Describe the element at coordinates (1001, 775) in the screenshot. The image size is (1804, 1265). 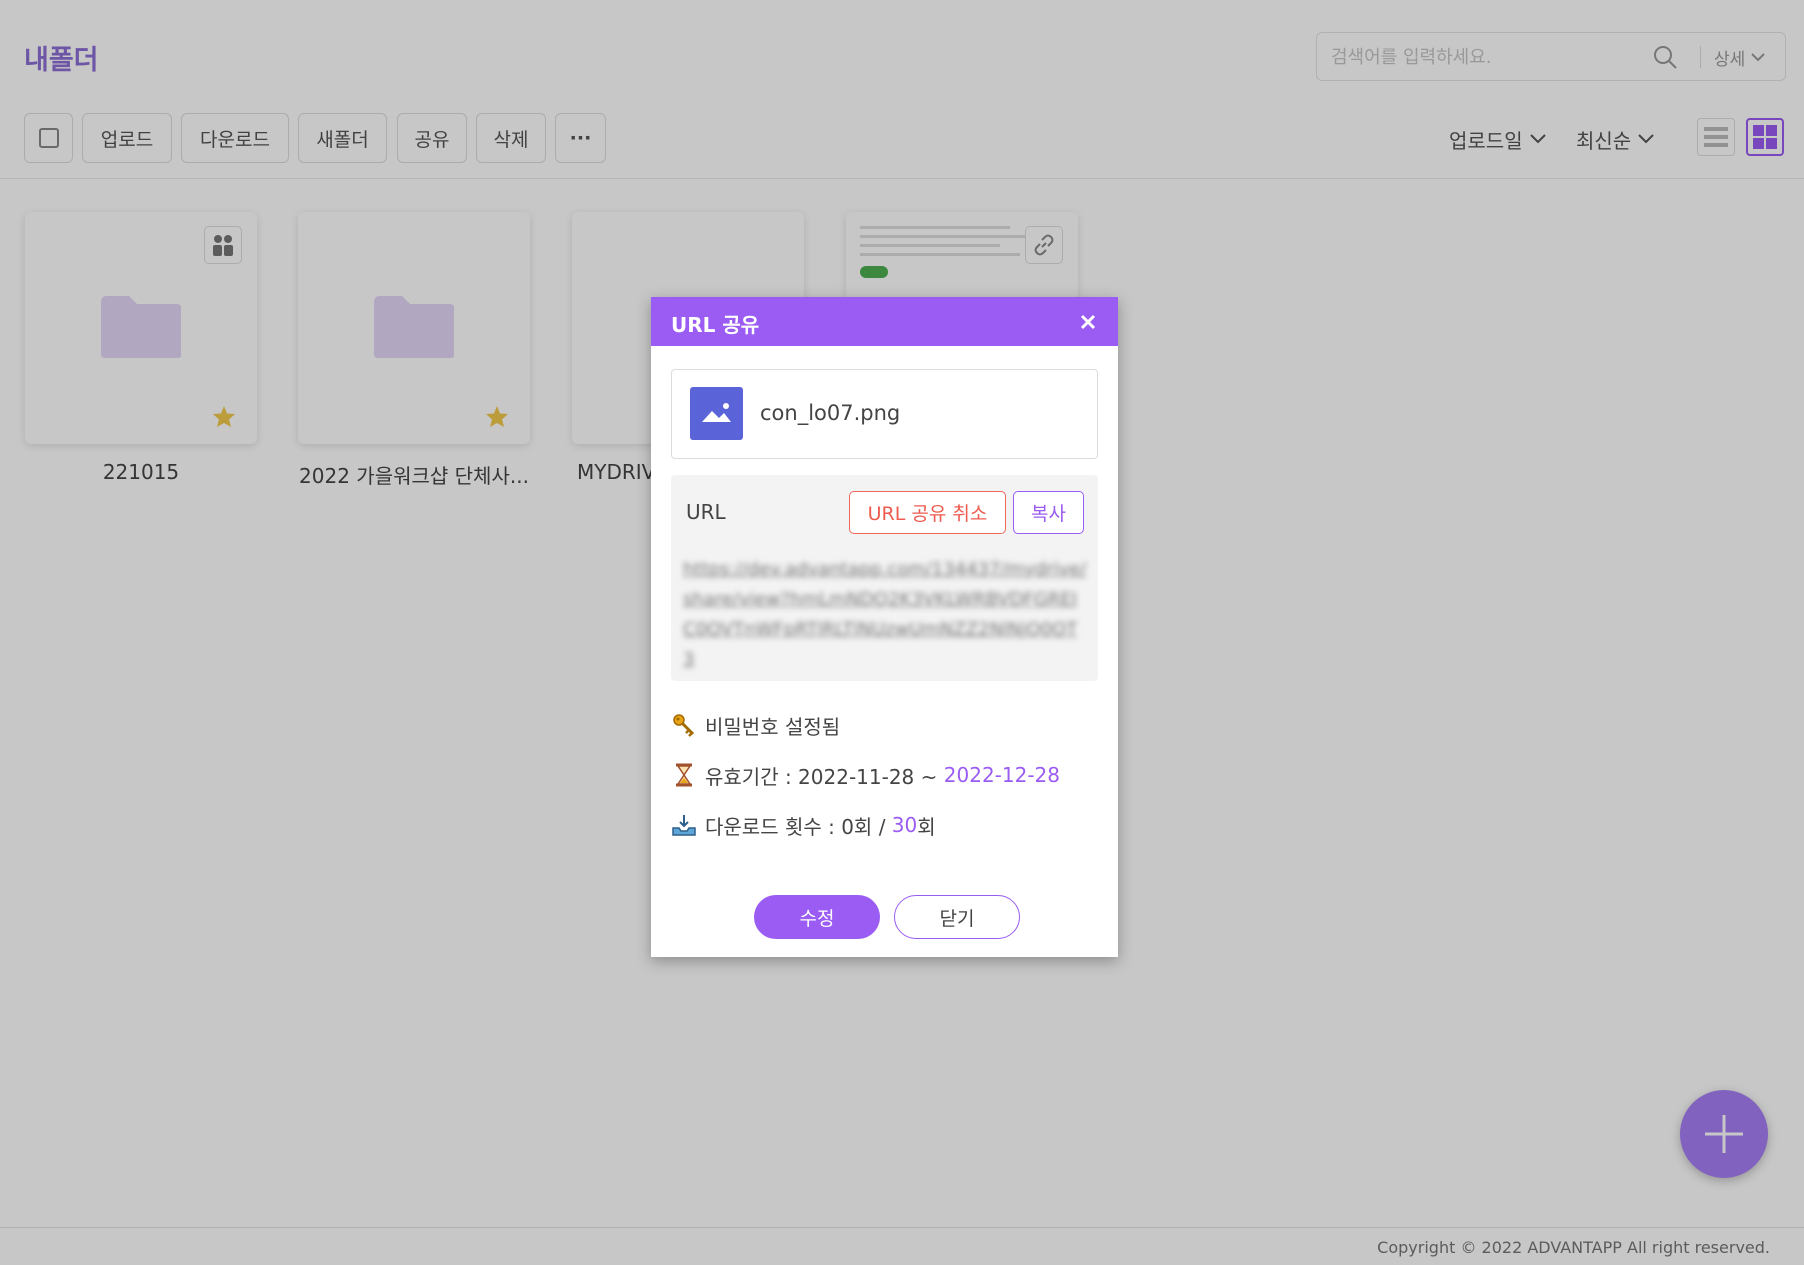
I see `validity-period-end: 2022-12-28` at that location.